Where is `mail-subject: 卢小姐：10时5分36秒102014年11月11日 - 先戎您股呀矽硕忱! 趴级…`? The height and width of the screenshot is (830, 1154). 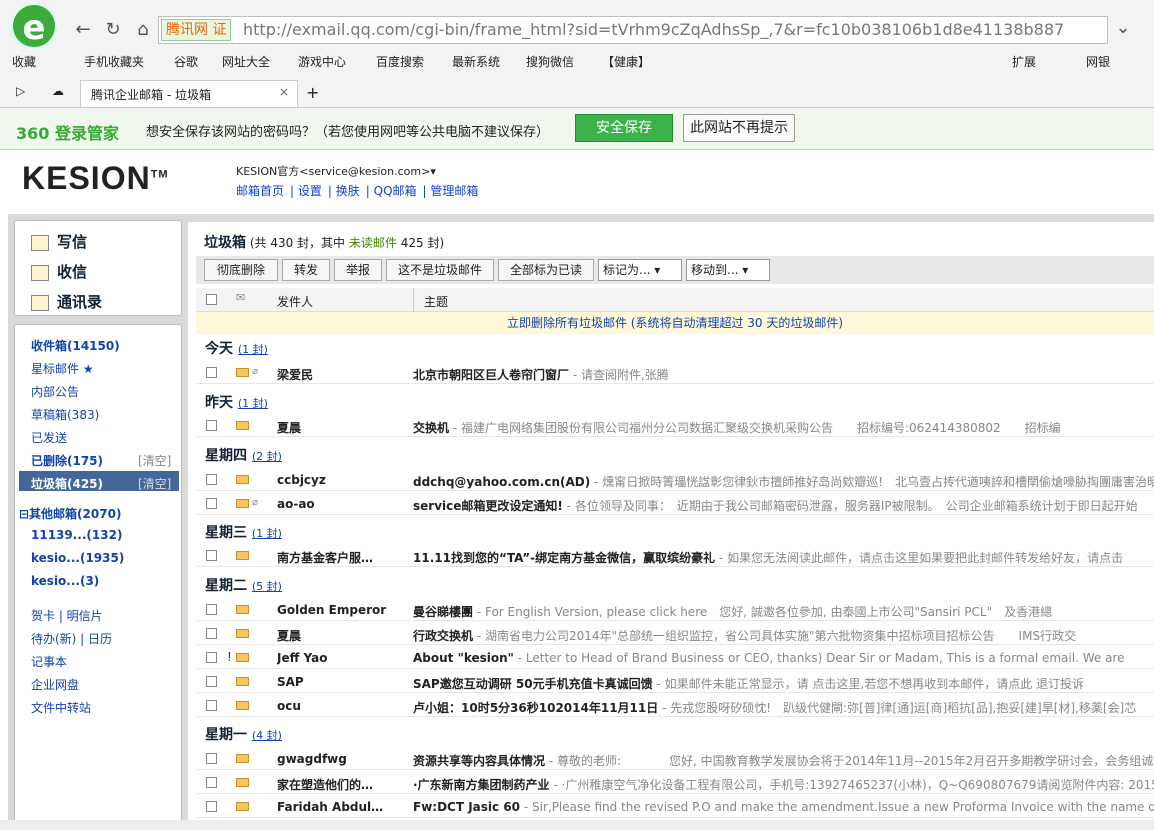 mail-subject: 卢小姐：10时5分36秒102014年11月11日 - 先戎您股呀矽硕忱! 趴级… is located at coordinates (774, 707).